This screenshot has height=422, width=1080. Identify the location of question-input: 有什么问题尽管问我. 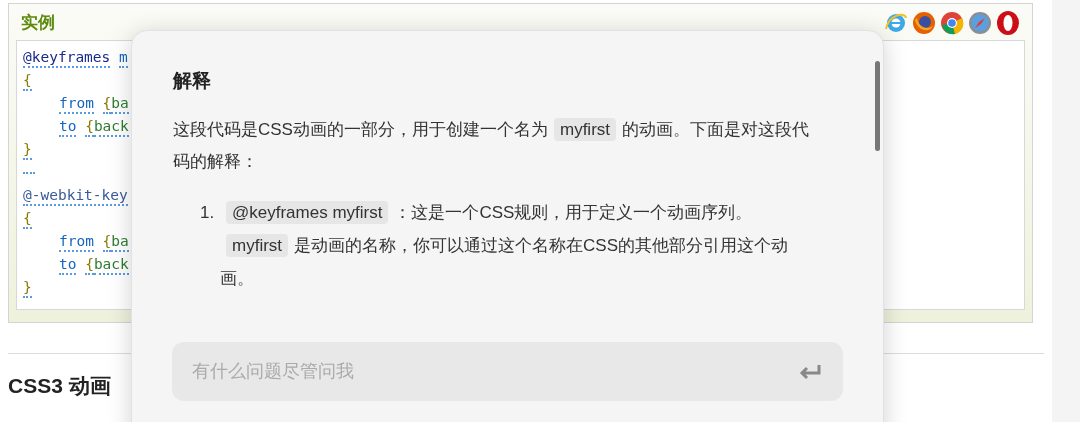
(486, 371).